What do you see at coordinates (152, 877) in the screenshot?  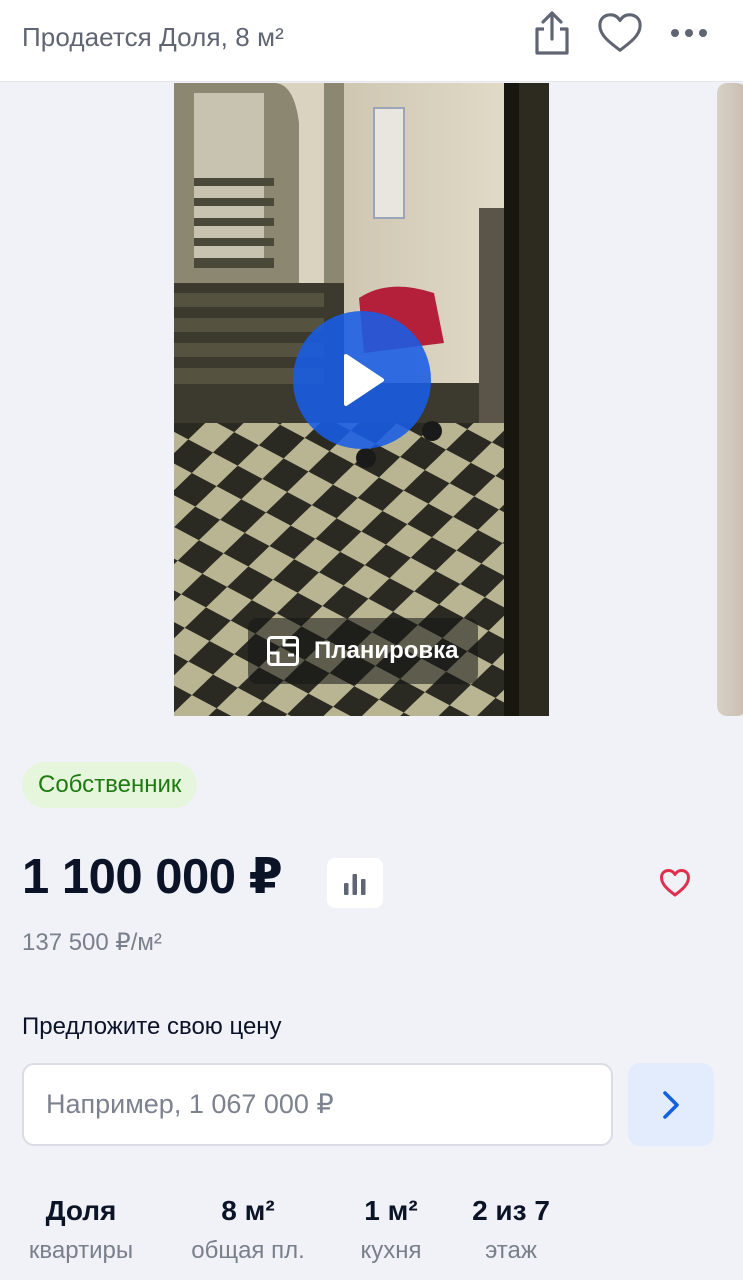 I see `price-value: 1 100 000 ₽` at bounding box center [152, 877].